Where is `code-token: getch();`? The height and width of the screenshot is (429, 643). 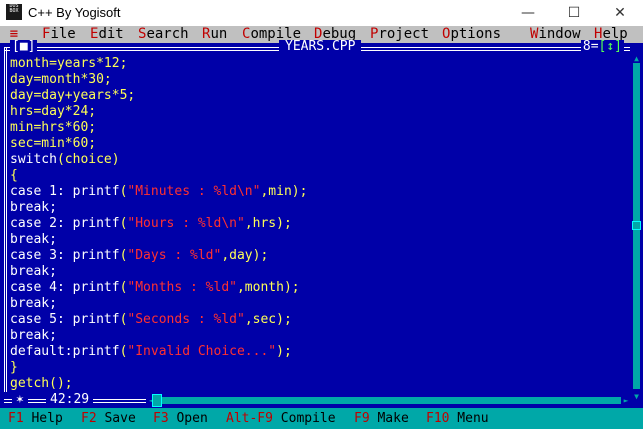 code-token: getch(); is located at coordinates (41, 383).